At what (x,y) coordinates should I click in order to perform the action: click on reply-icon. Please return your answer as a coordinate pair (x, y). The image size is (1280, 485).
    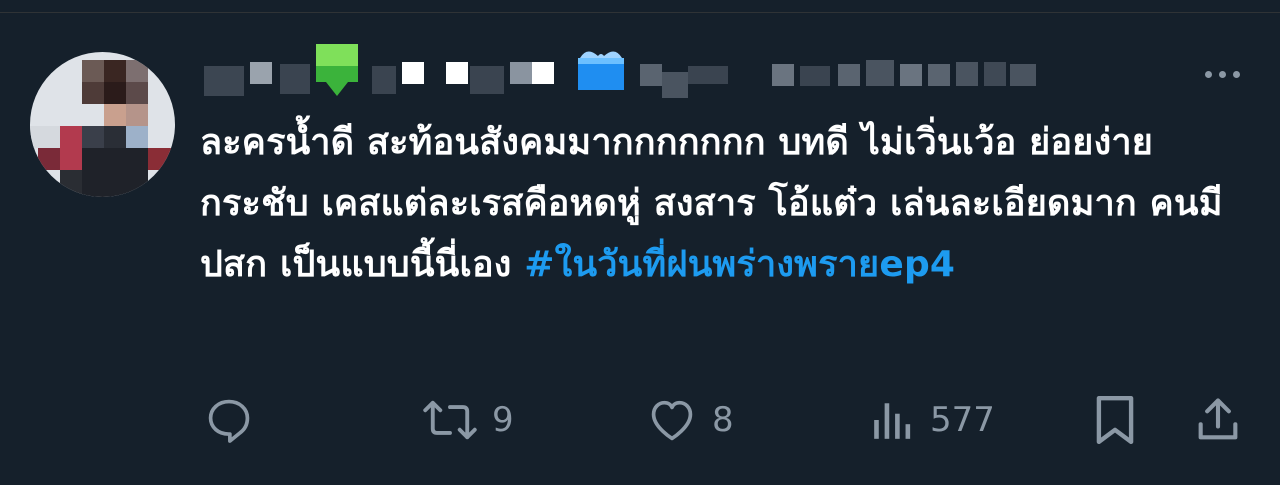
    Looking at the image, I should click on (229, 421).